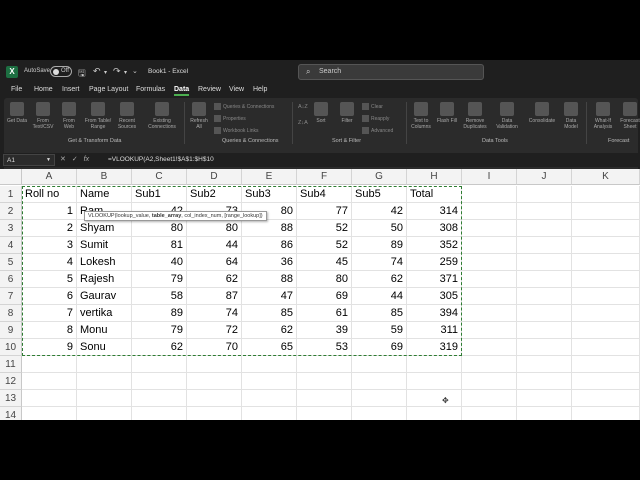 The width and height of the screenshot is (640, 480). I want to click on table-cell: Sonu, so click(104, 347).